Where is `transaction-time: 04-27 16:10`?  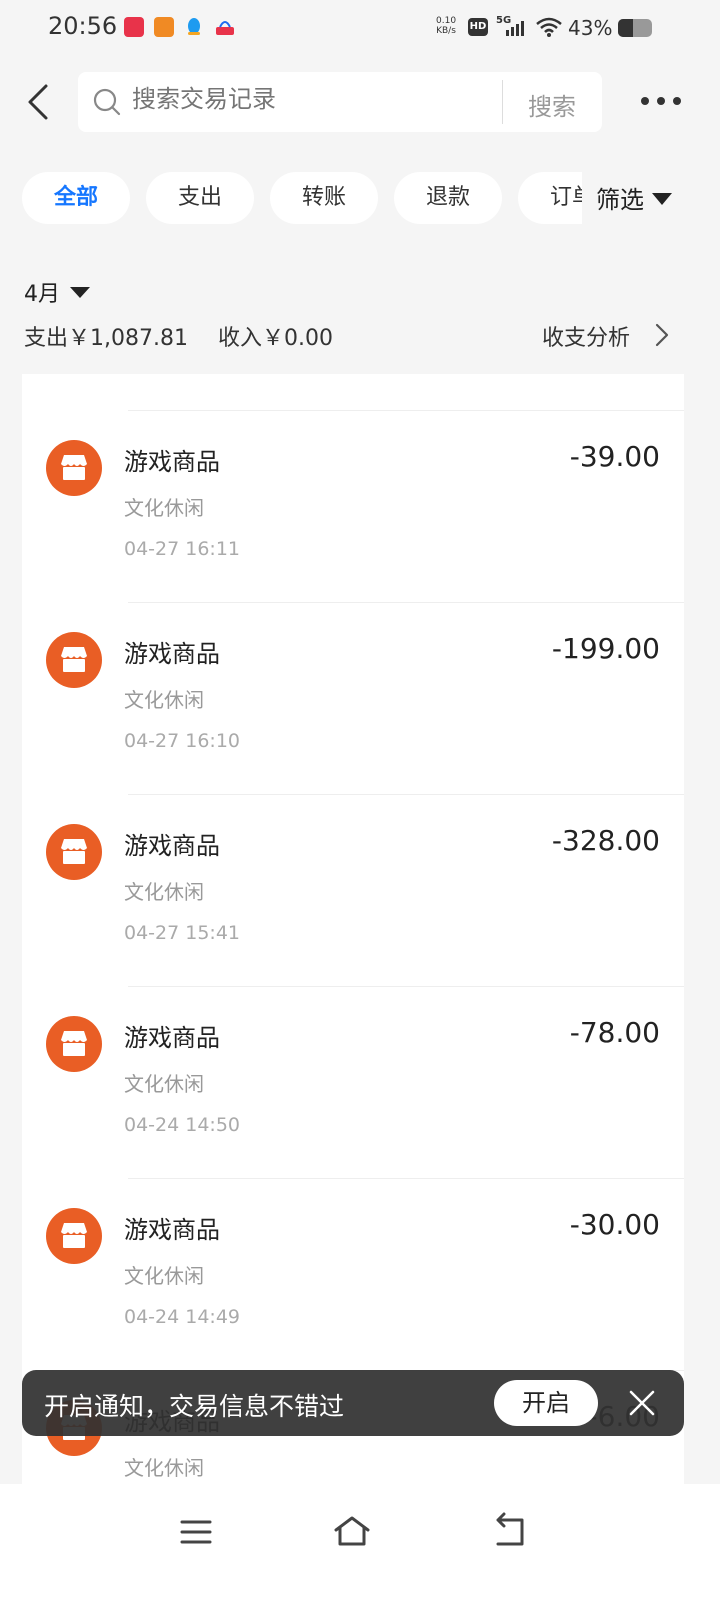
transaction-time: 04-27 16:10 is located at coordinates (182, 741).